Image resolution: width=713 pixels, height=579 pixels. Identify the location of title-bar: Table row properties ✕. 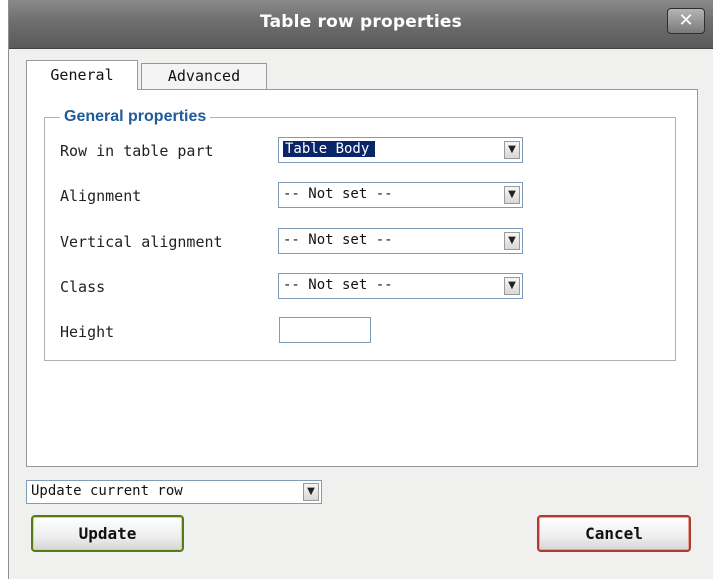
(361, 24).